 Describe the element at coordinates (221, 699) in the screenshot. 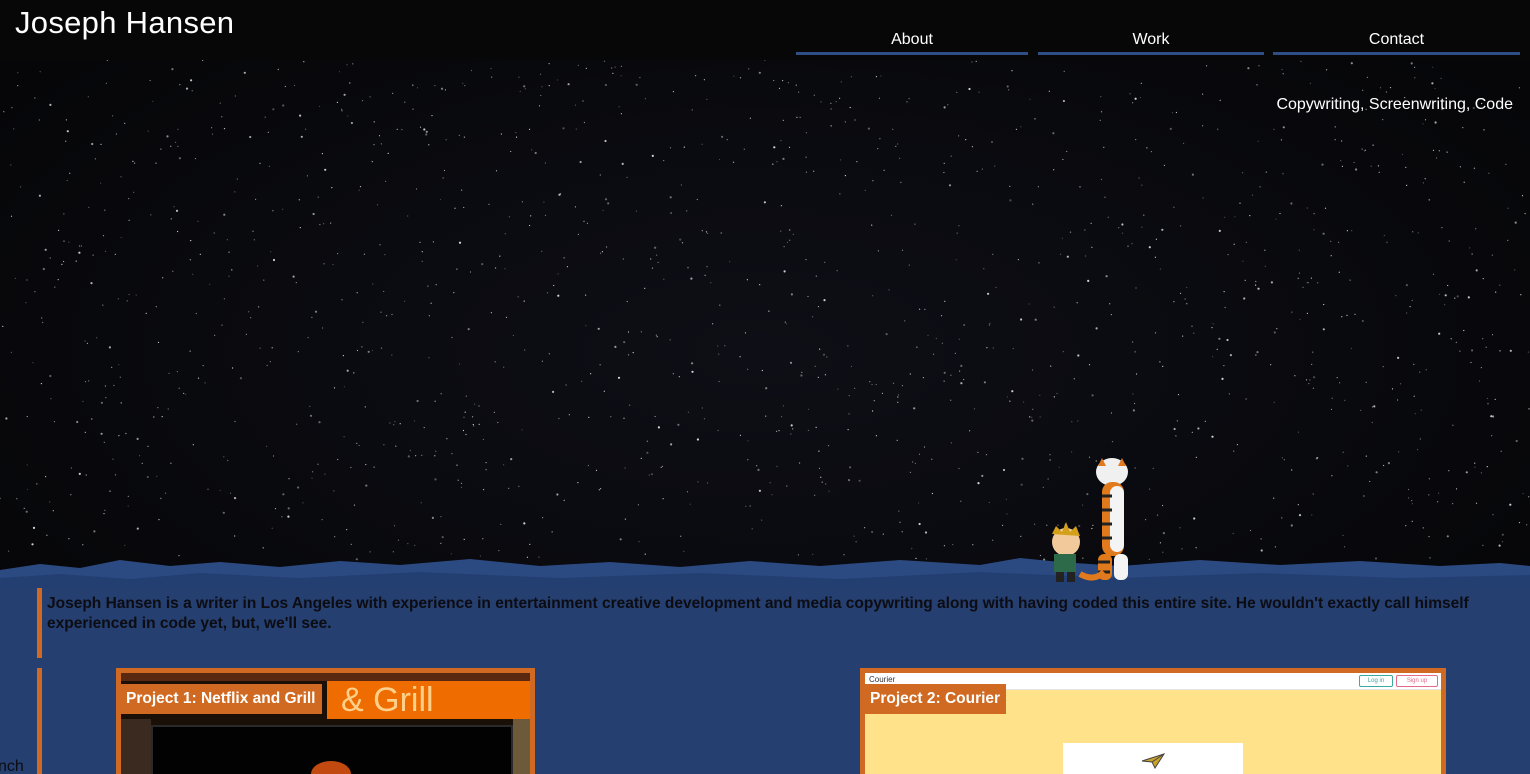

I see `project-1-label: Project 1: Netflix and Grill` at that location.